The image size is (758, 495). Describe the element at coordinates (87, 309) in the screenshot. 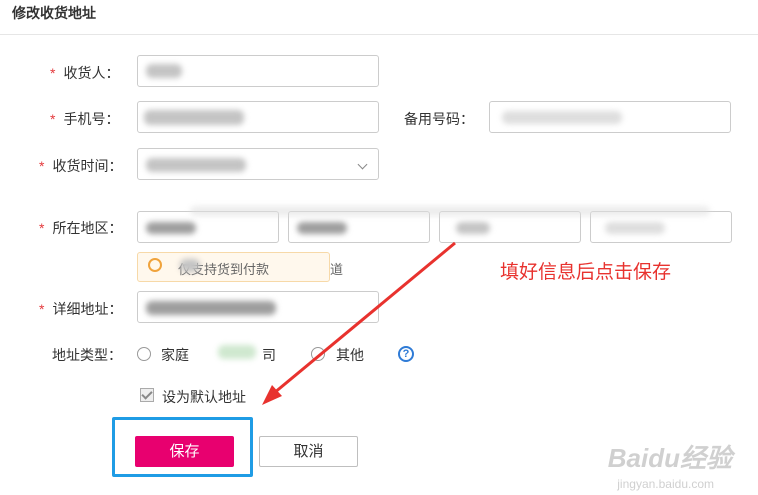

I see `detail-address-label-text: 详细地址：` at that location.